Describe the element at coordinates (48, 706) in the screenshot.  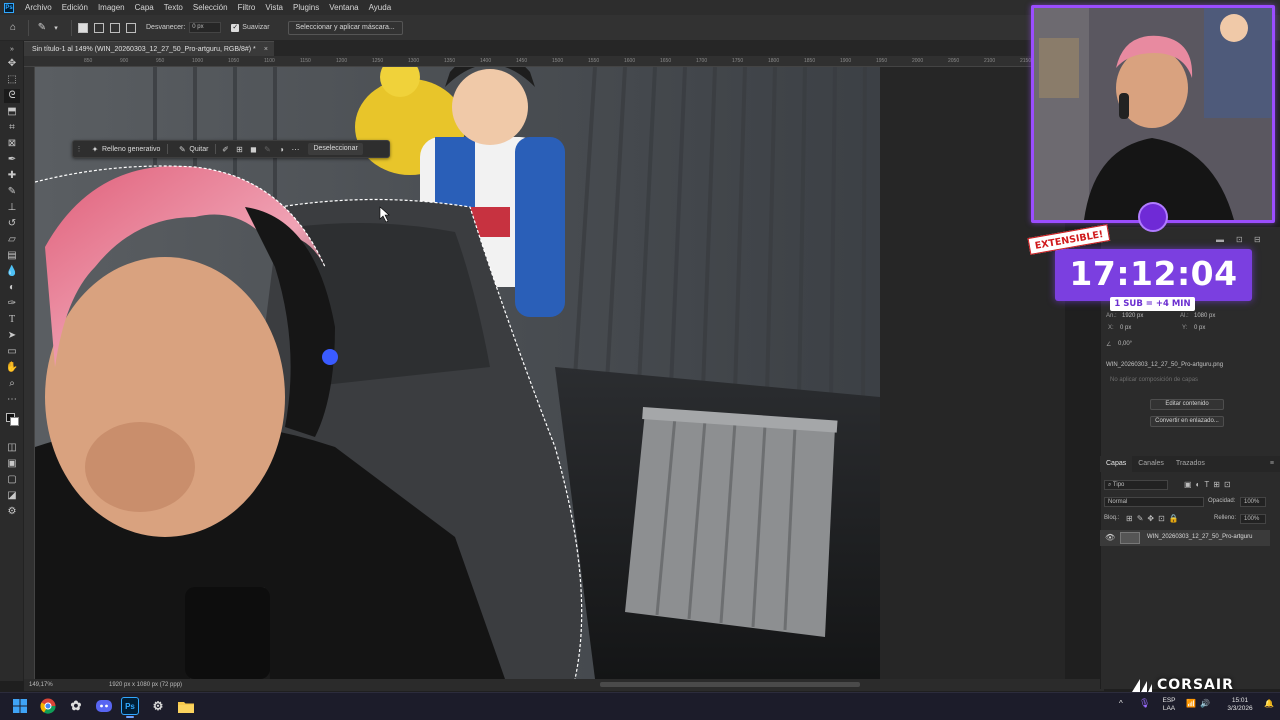
I see `chrome-icon` at that location.